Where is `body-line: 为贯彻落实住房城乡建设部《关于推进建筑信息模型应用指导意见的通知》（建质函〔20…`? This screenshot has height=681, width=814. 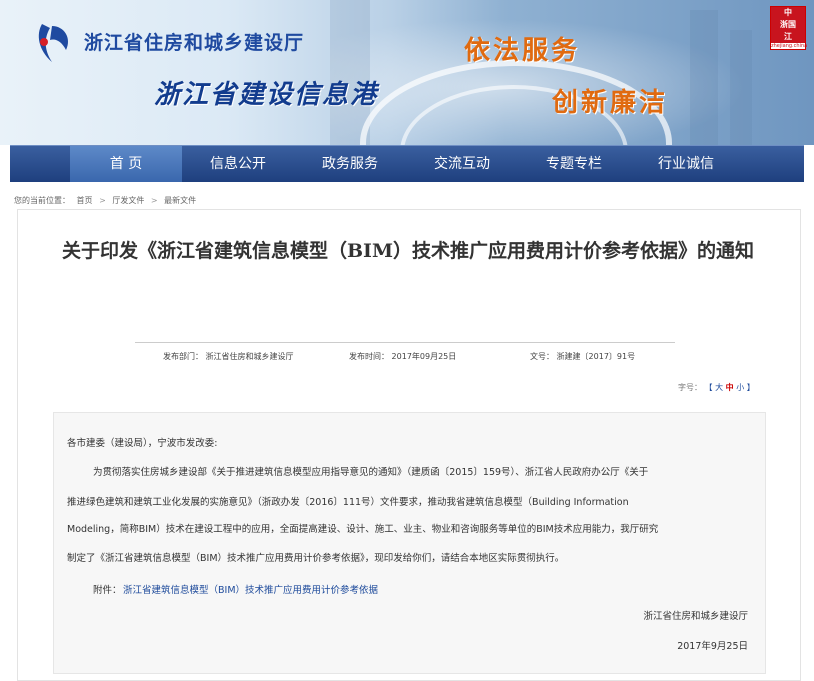 body-line: 为贯彻落实住房城乡建设部《关于推进建筑信息模型应用指导意见的通知》（建质函〔20… is located at coordinates (371, 472).